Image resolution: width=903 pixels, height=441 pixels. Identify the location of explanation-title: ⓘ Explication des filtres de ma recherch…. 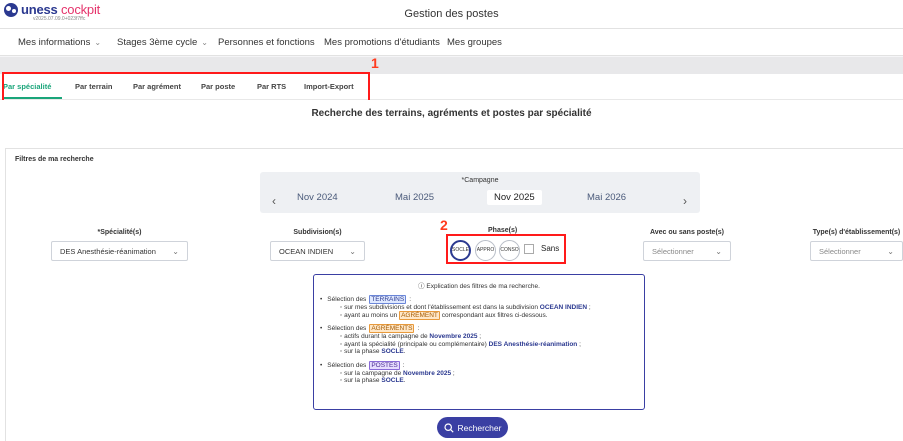
(479, 286).